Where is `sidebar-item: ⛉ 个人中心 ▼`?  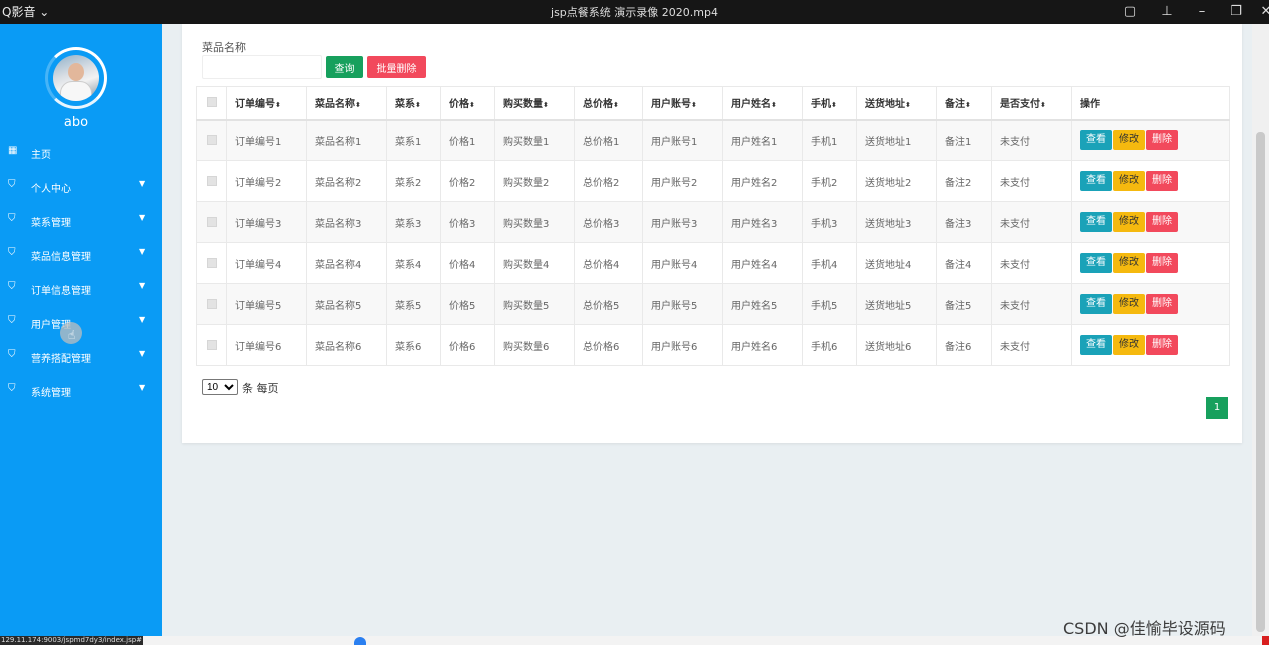 sidebar-item: ⛉ 个人中心 ▼ is located at coordinates (81, 185).